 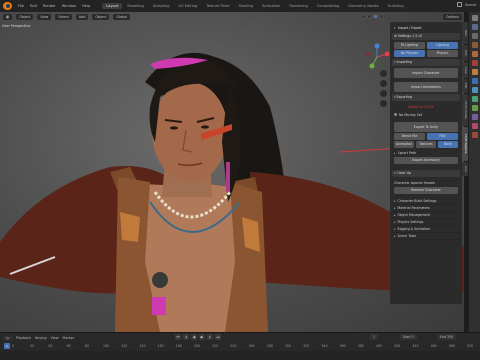 What do you see at coordinates (474, 54) in the screenshot?
I see `scene-properties-icon` at bounding box center [474, 54].